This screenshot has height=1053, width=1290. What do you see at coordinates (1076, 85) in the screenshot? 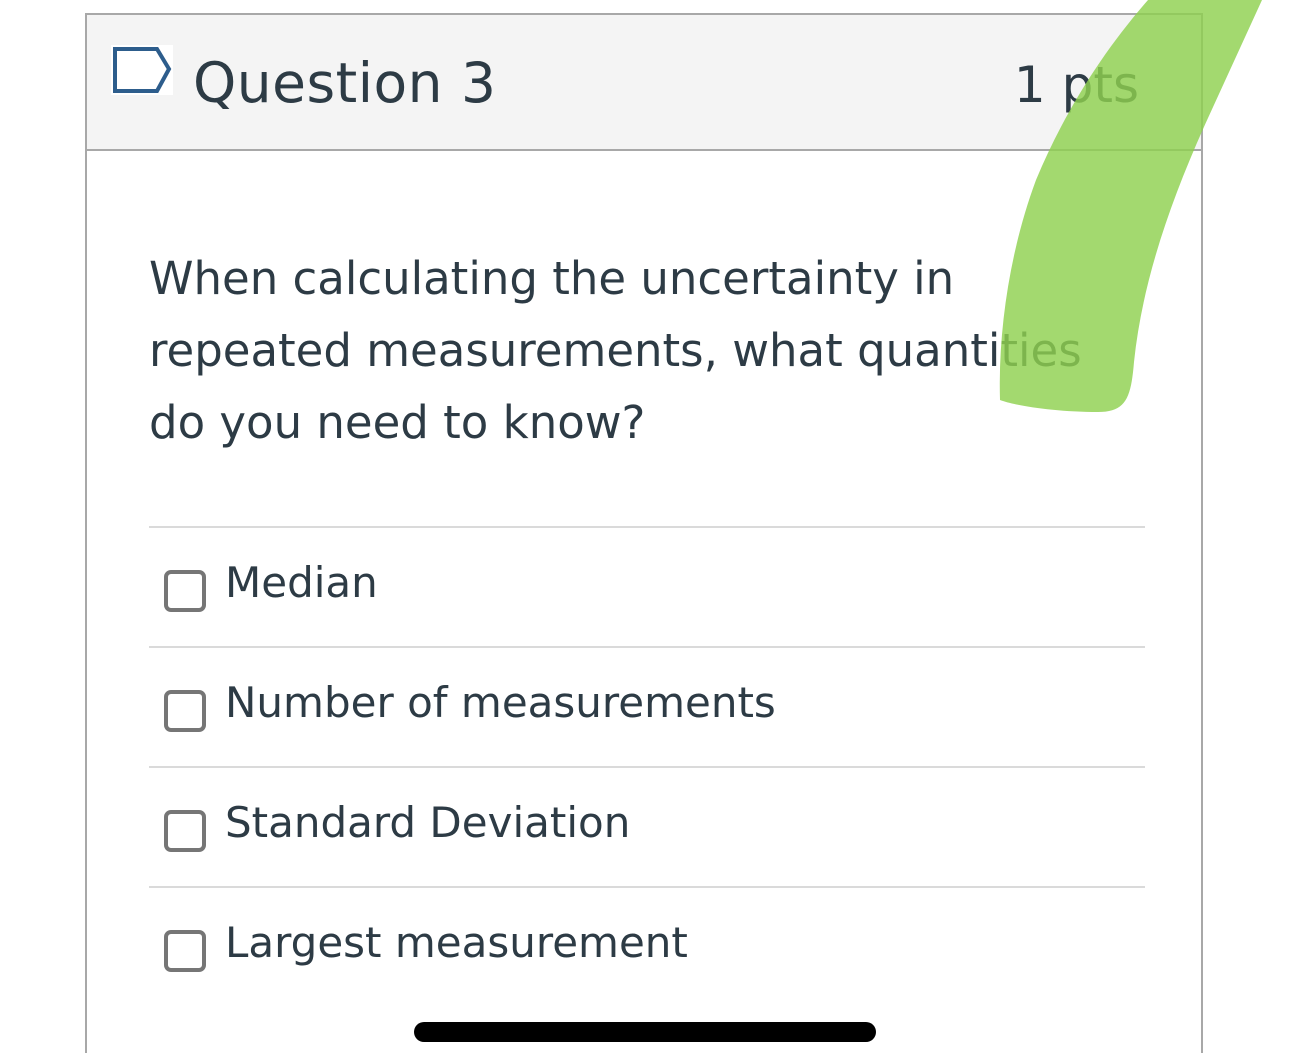
I see `question-points: 1 pts` at bounding box center [1076, 85].